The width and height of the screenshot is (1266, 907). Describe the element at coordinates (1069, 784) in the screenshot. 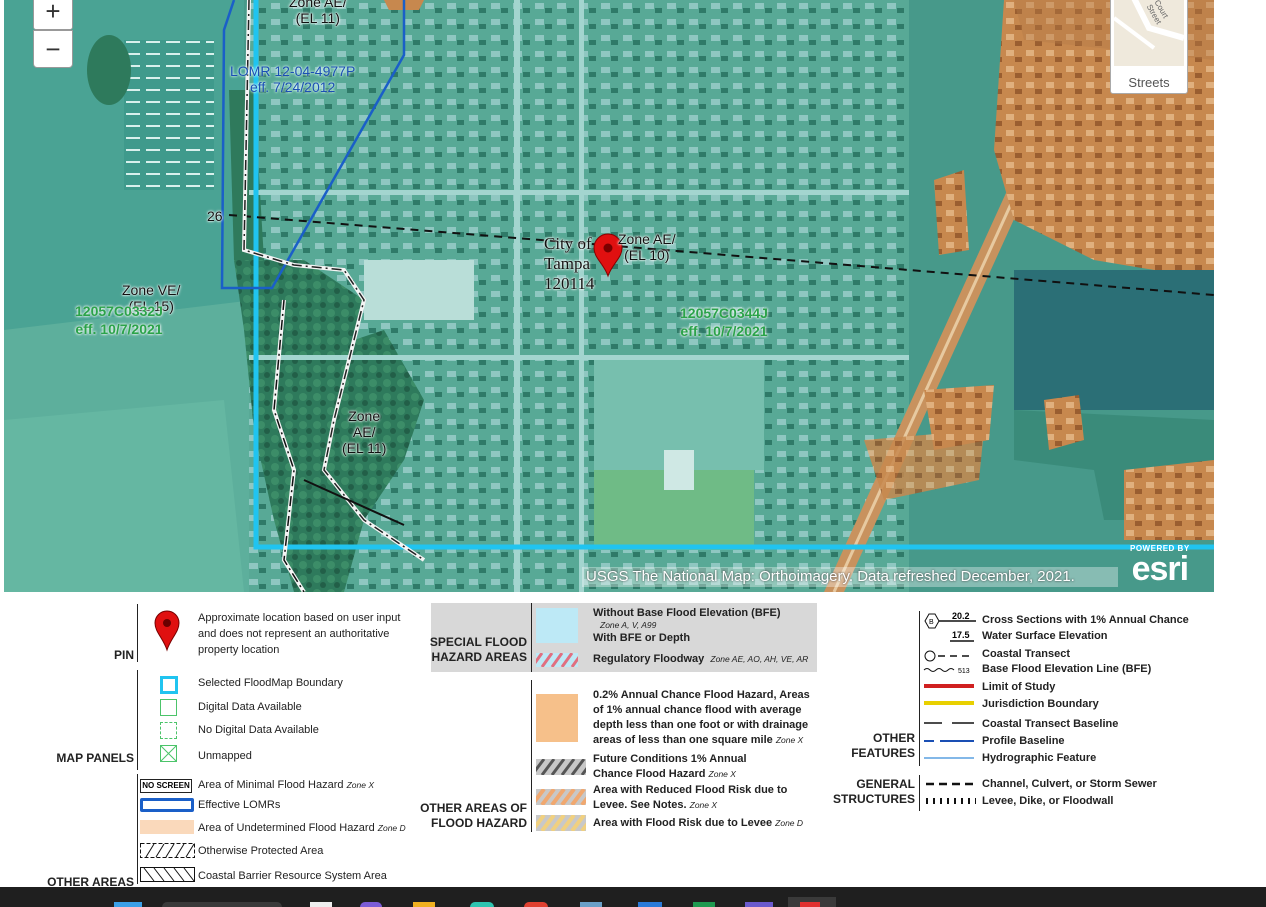

I see `general-structure-item: Channel, Culvert, or Storm Sewer` at that location.